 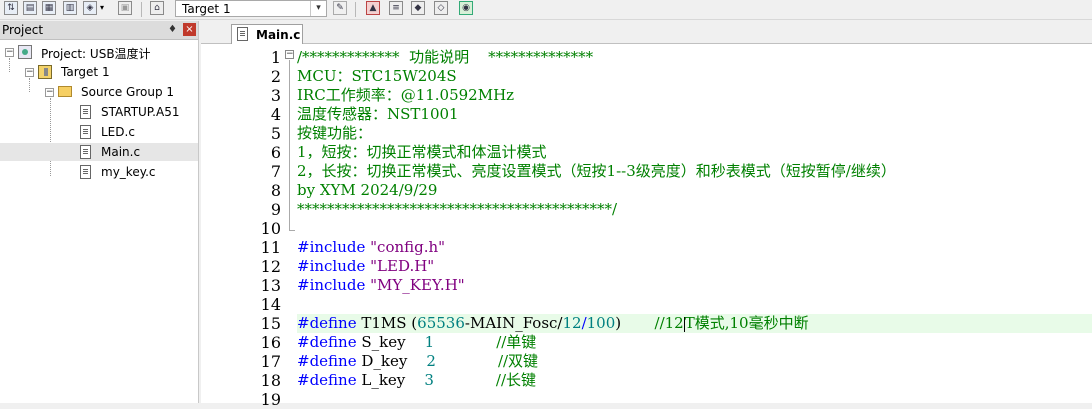 I want to click on pack-installer-icon: ◆, so click(x=418, y=8).